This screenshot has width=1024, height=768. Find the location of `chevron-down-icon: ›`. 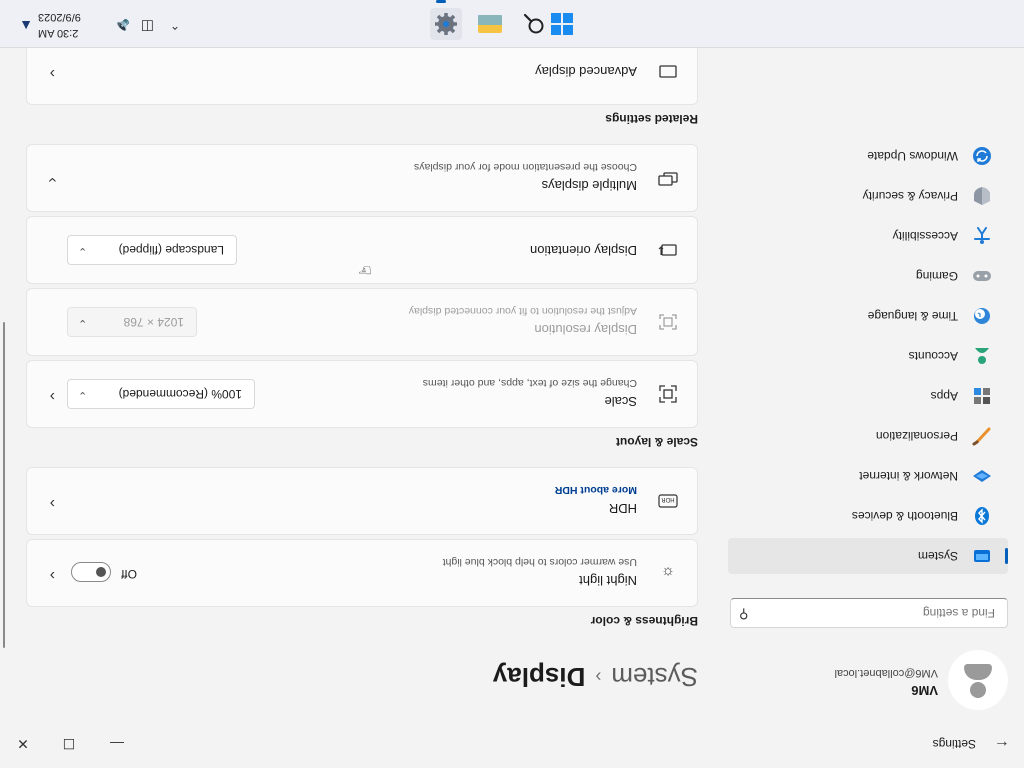

chevron-down-icon: › is located at coordinates (52, 179).